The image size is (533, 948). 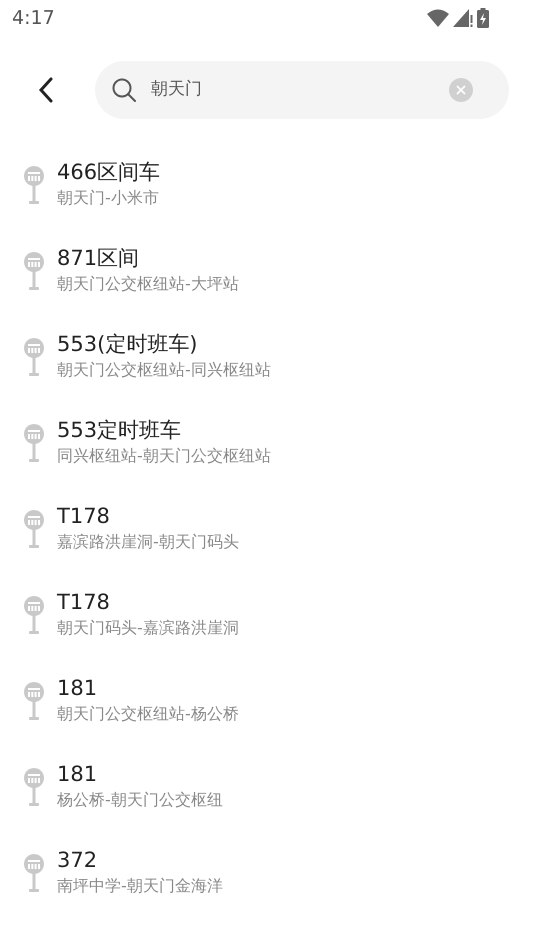 I want to click on battery-charging-icon, so click(x=483, y=18).